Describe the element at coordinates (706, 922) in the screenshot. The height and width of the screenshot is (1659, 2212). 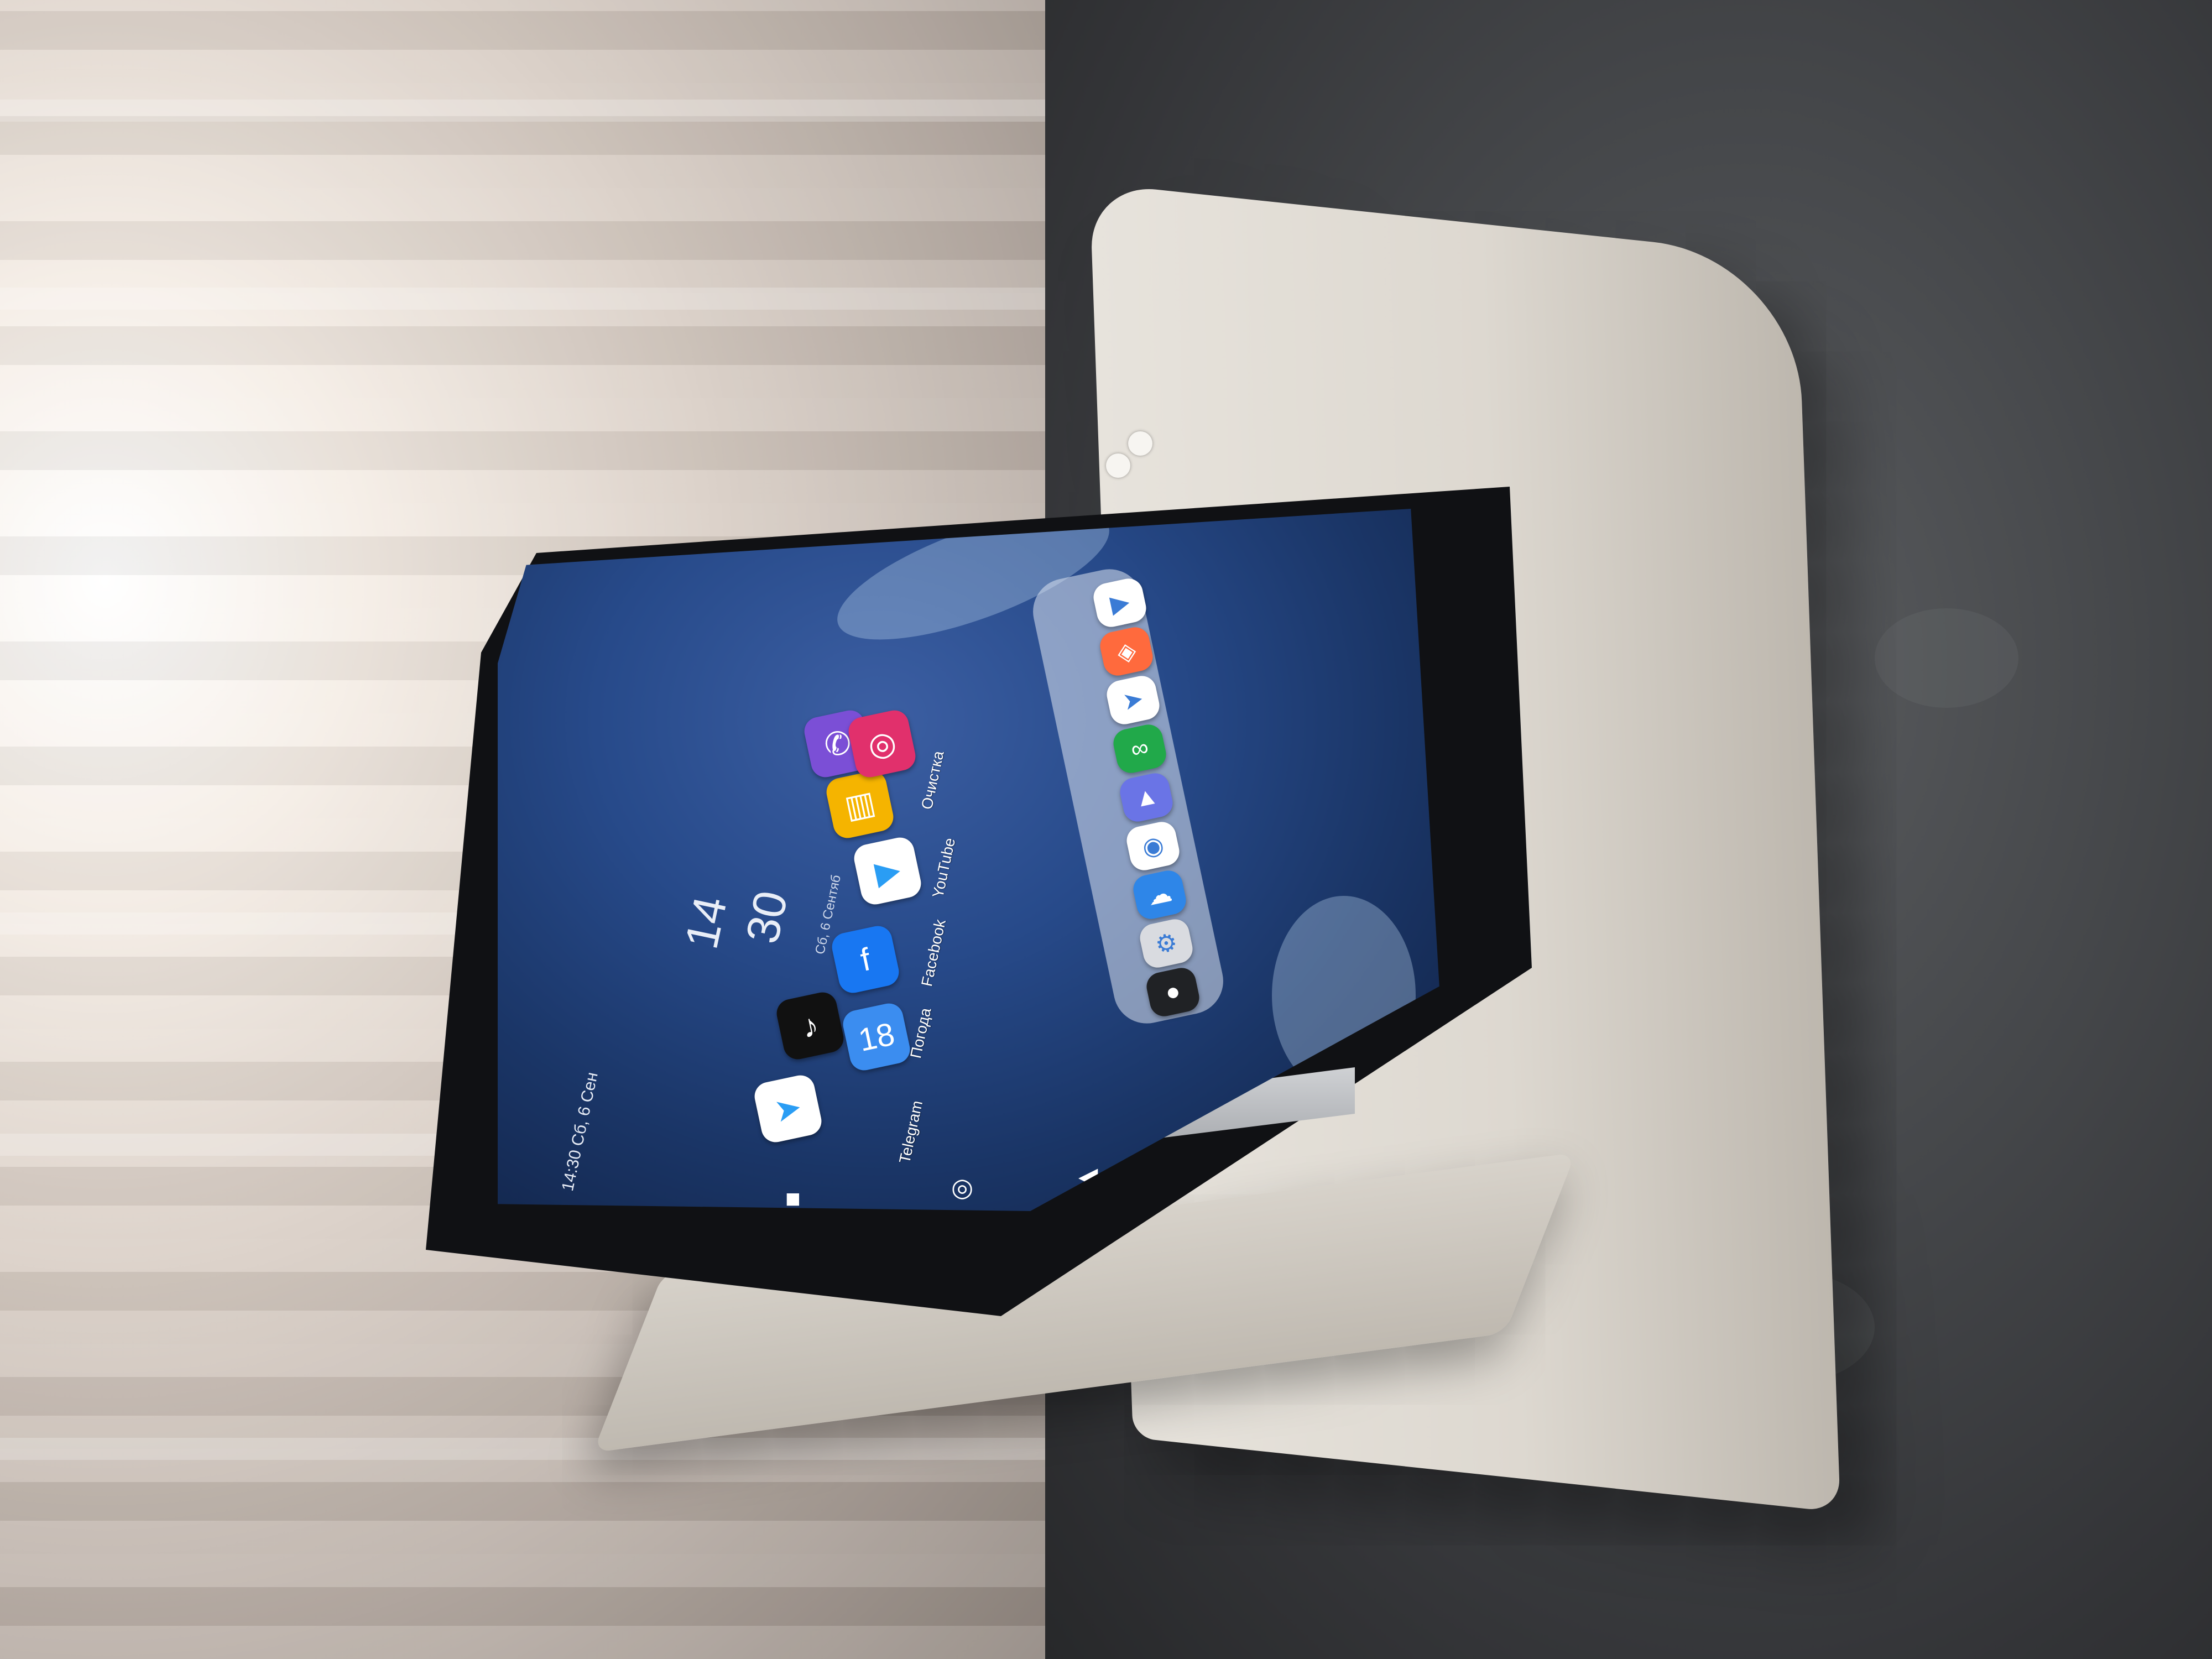
I see `clock-hour: 14` at that location.